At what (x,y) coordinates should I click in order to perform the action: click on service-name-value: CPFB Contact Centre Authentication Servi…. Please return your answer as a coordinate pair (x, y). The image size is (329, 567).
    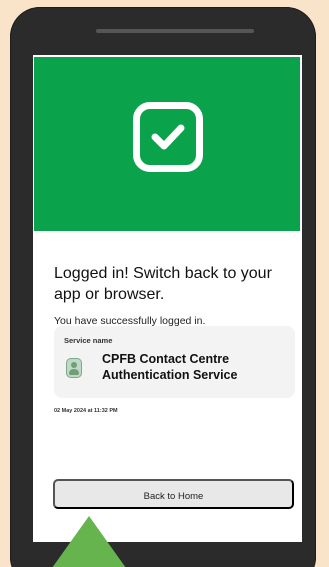
    Looking at the image, I should click on (170, 367).